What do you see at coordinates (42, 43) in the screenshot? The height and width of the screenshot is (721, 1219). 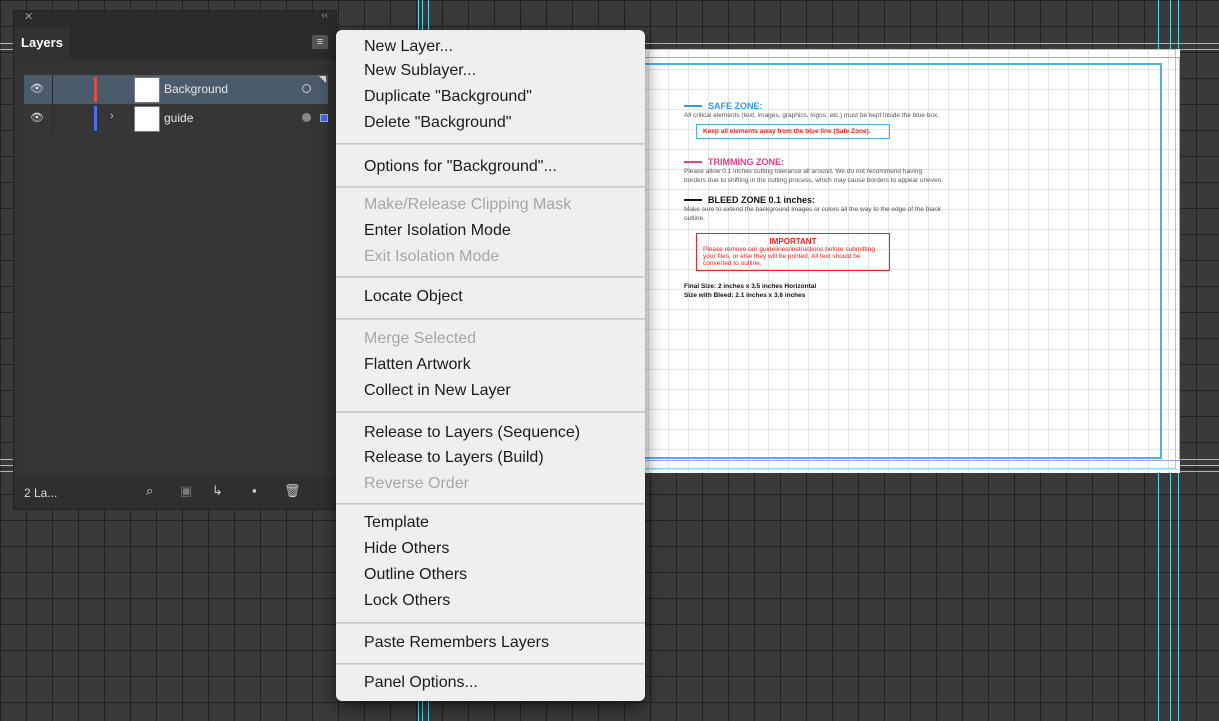 I see `tab-layers: Layers` at bounding box center [42, 43].